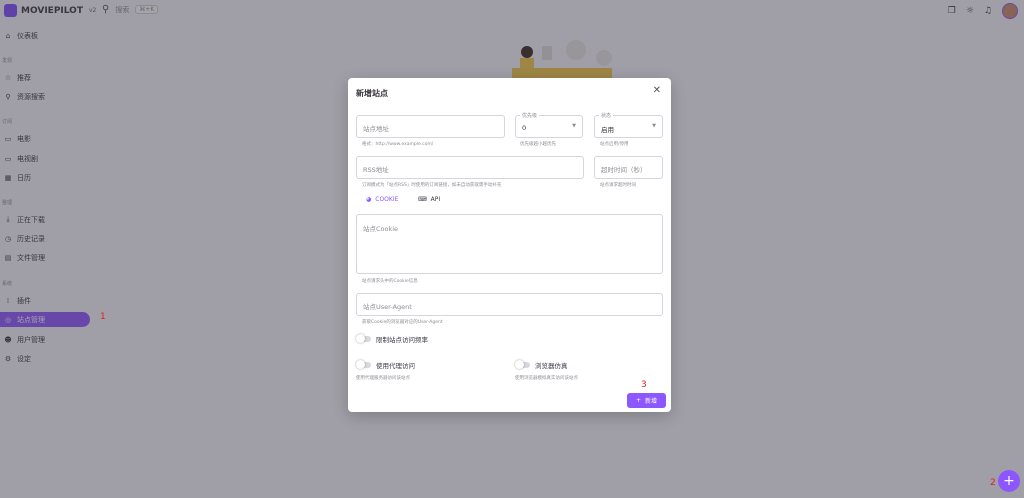 The image size is (1024, 498). I want to click on site-url-placeholder: 站点地址, so click(376, 129).